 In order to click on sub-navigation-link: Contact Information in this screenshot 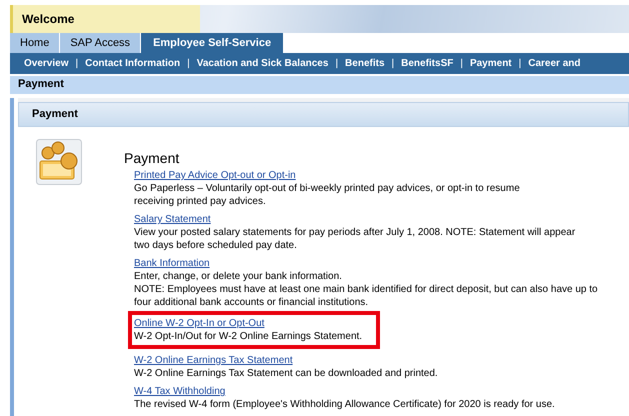, I will do `click(132, 63)`.